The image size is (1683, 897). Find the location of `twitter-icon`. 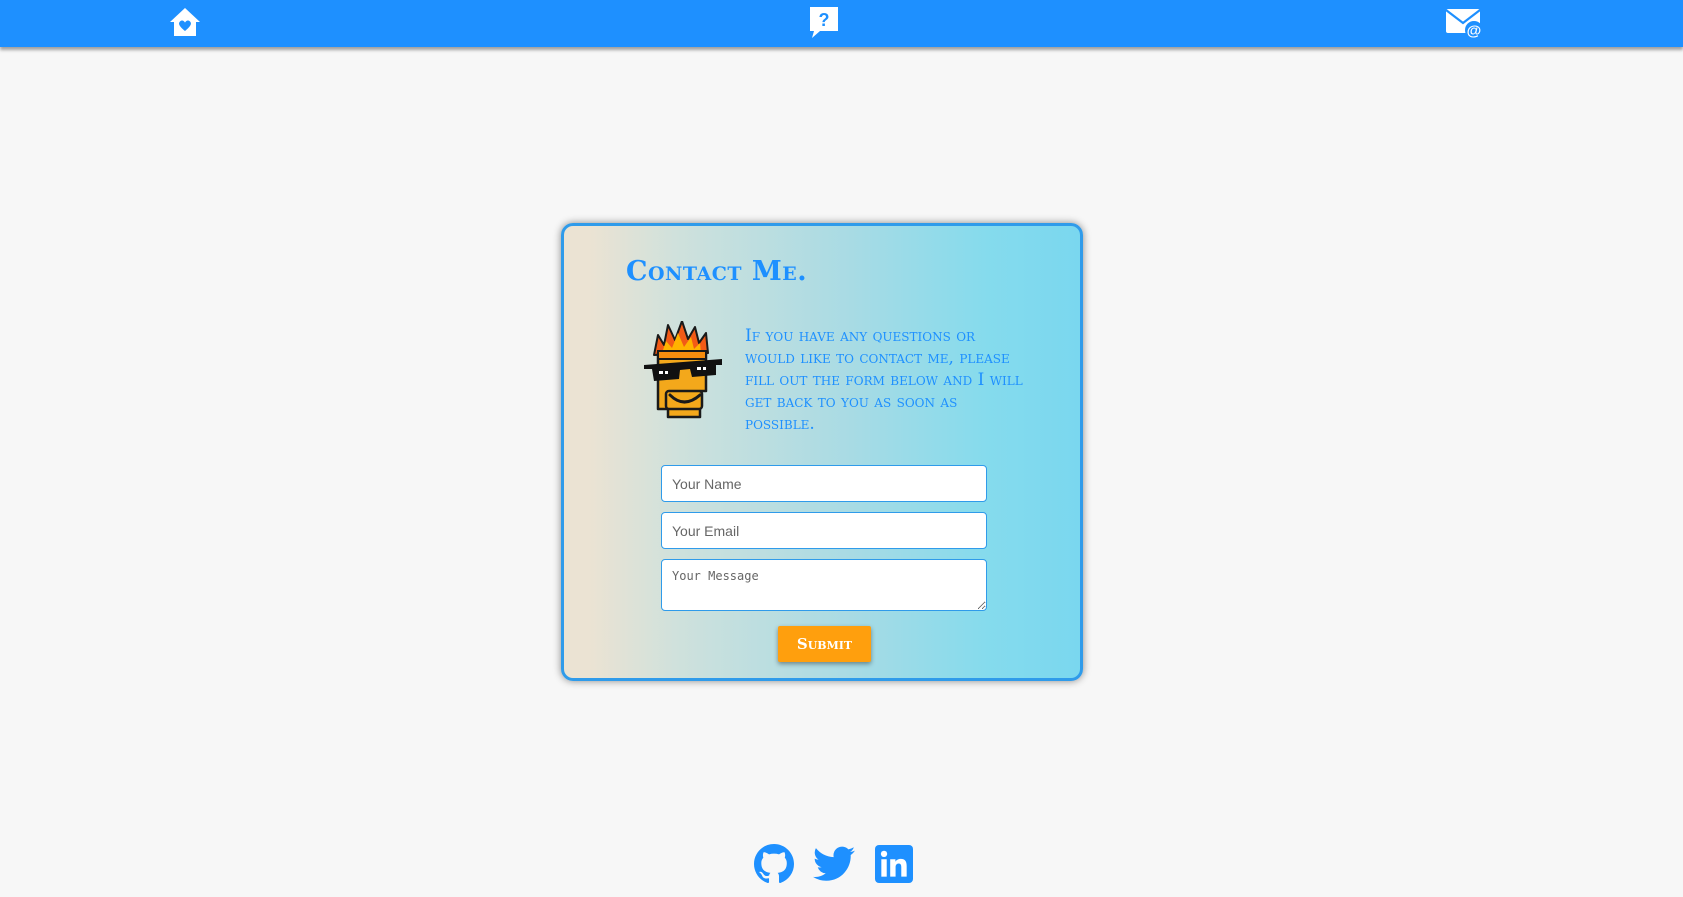

twitter-icon is located at coordinates (834, 863).